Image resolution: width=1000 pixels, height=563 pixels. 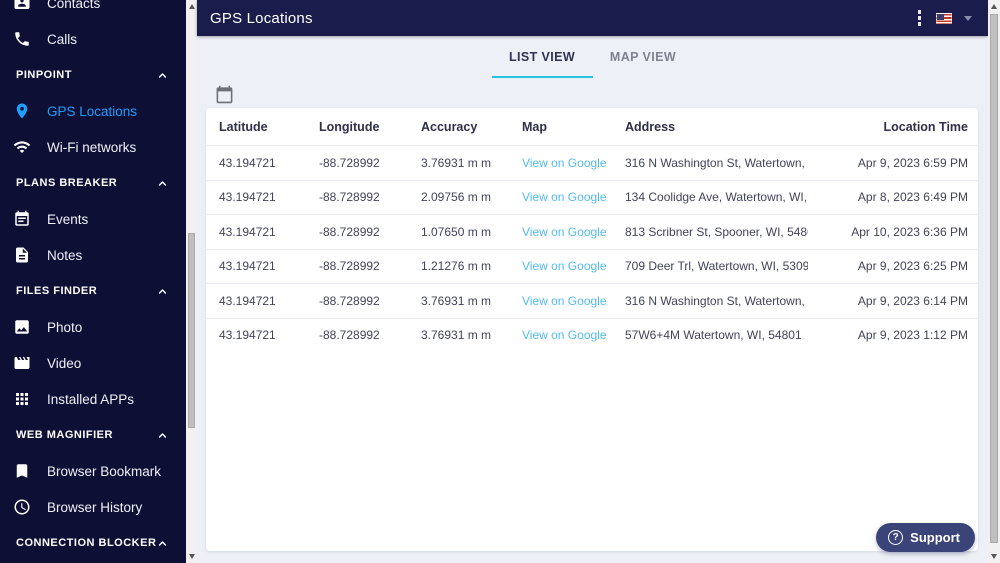 What do you see at coordinates (243, 126) in the screenshot?
I see `column-header-latitude: Latitude` at bounding box center [243, 126].